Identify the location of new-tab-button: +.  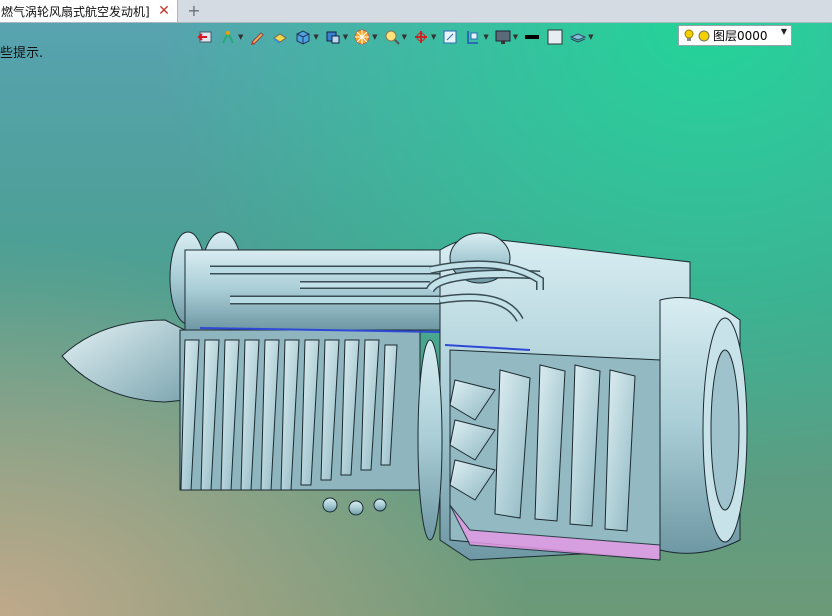
(194, 11).